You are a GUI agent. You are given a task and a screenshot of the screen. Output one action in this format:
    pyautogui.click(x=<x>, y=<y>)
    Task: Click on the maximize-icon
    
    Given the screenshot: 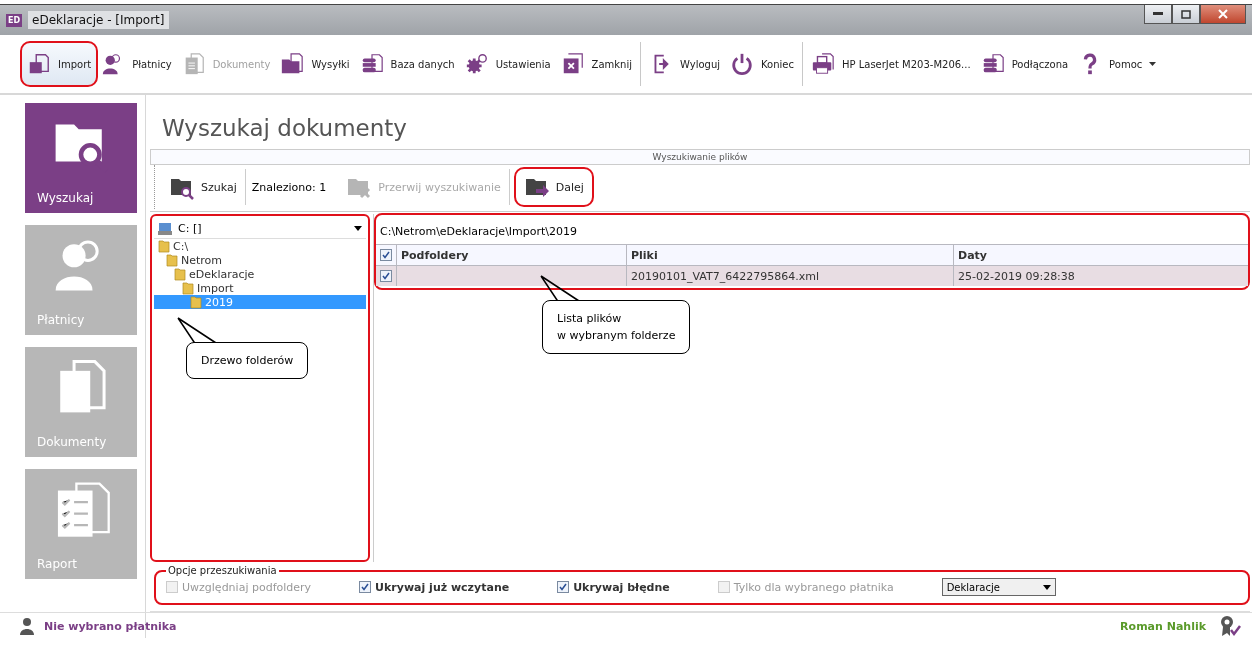 What is the action you would take?
    pyautogui.click(x=1186, y=14)
    